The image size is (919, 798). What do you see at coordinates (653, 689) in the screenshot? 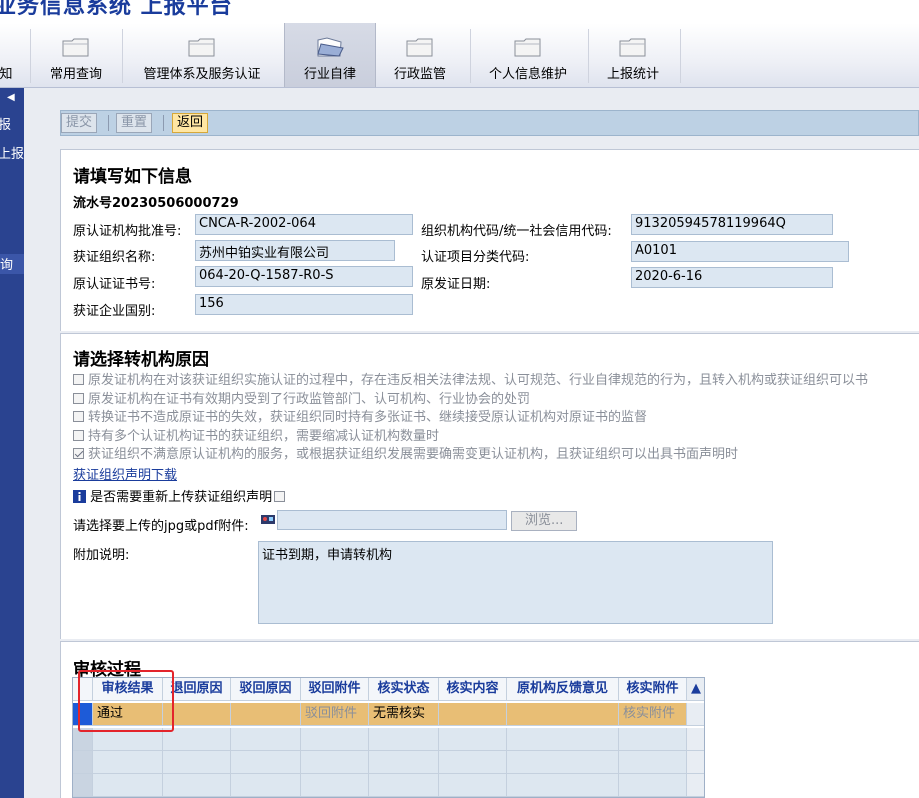
I see `col-verify-attachment: 核实附件` at bounding box center [653, 689].